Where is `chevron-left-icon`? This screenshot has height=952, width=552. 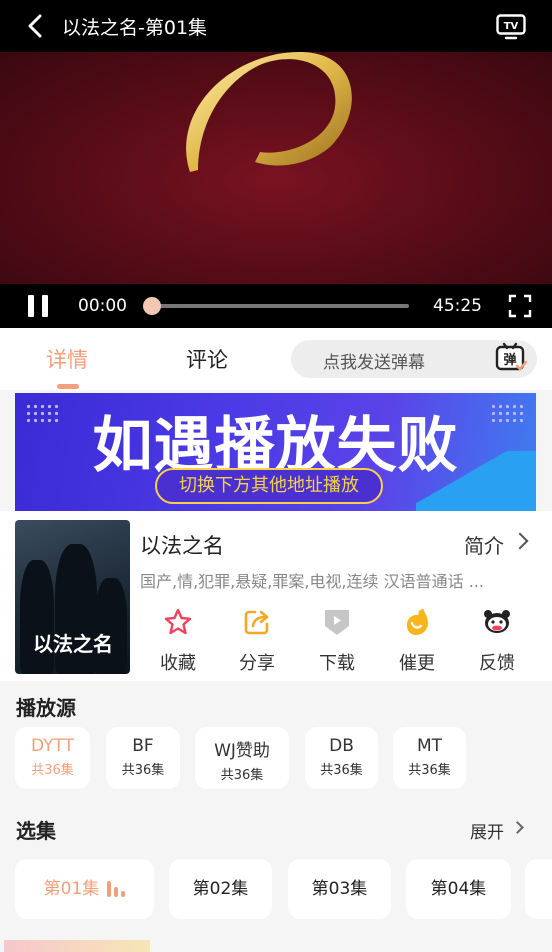
chevron-left-icon is located at coordinates (35, 26).